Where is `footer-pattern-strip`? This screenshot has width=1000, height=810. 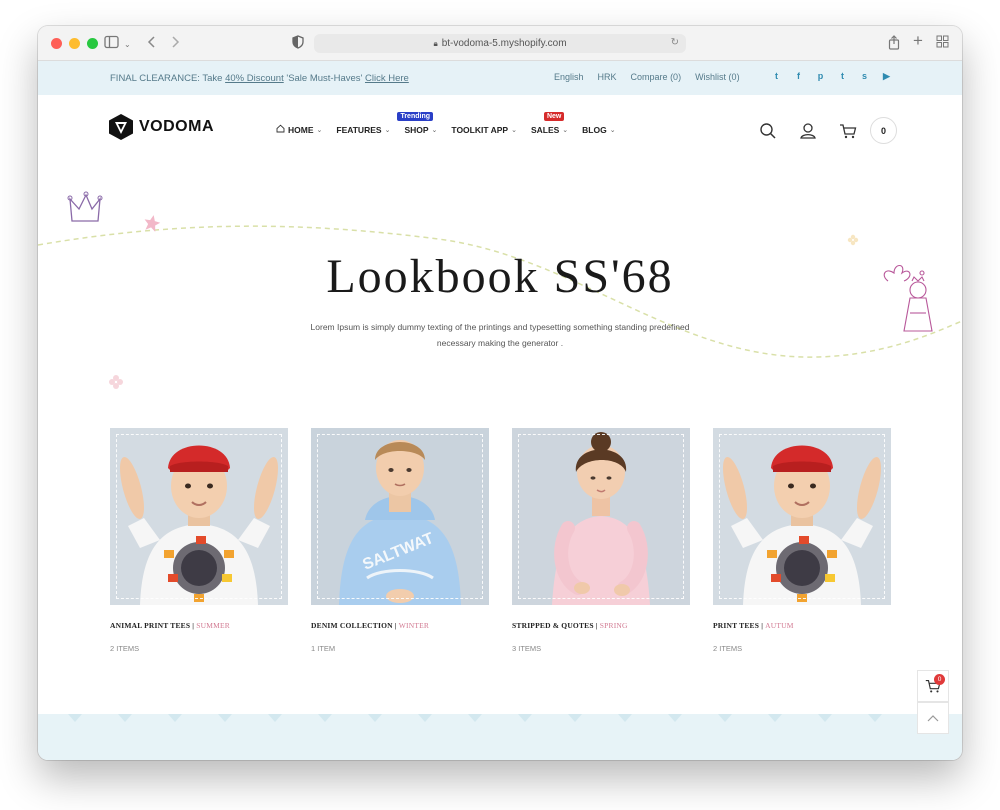 footer-pattern-strip is located at coordinates (500, 737).